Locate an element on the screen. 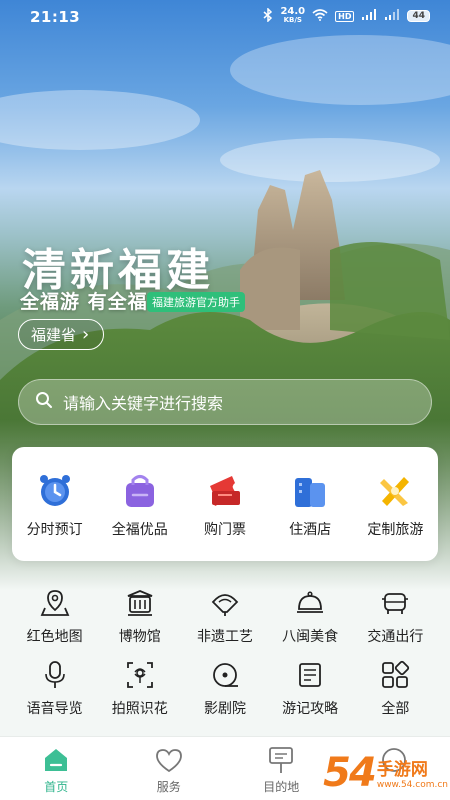 The height and width of the screenshot is (800, 450). category-item-timed-booking: 分时预订 is located at coordinates (55, 505).